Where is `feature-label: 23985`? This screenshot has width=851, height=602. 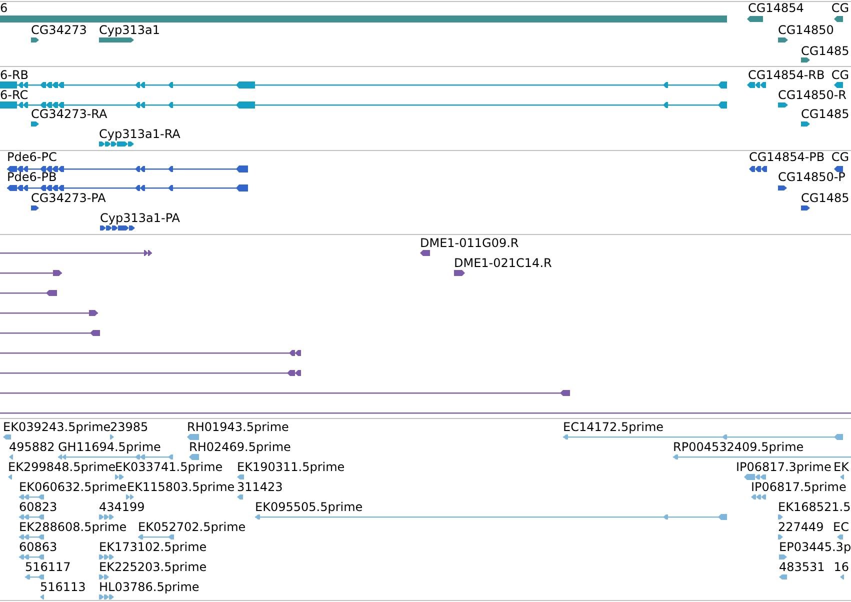
feature-label: 23985 is located at coordinates (129, 427).